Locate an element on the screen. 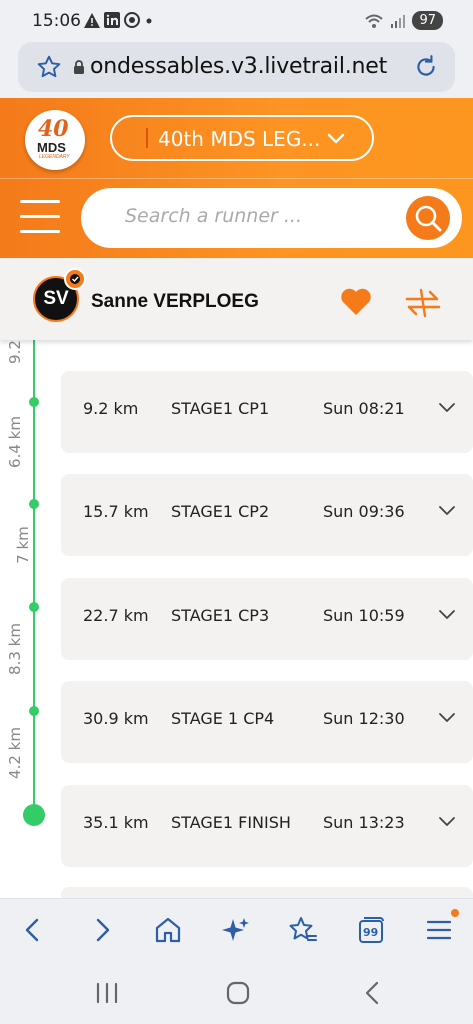 This screenshot has width=473, height=1024. search-button is located at coordinates (428, 218).